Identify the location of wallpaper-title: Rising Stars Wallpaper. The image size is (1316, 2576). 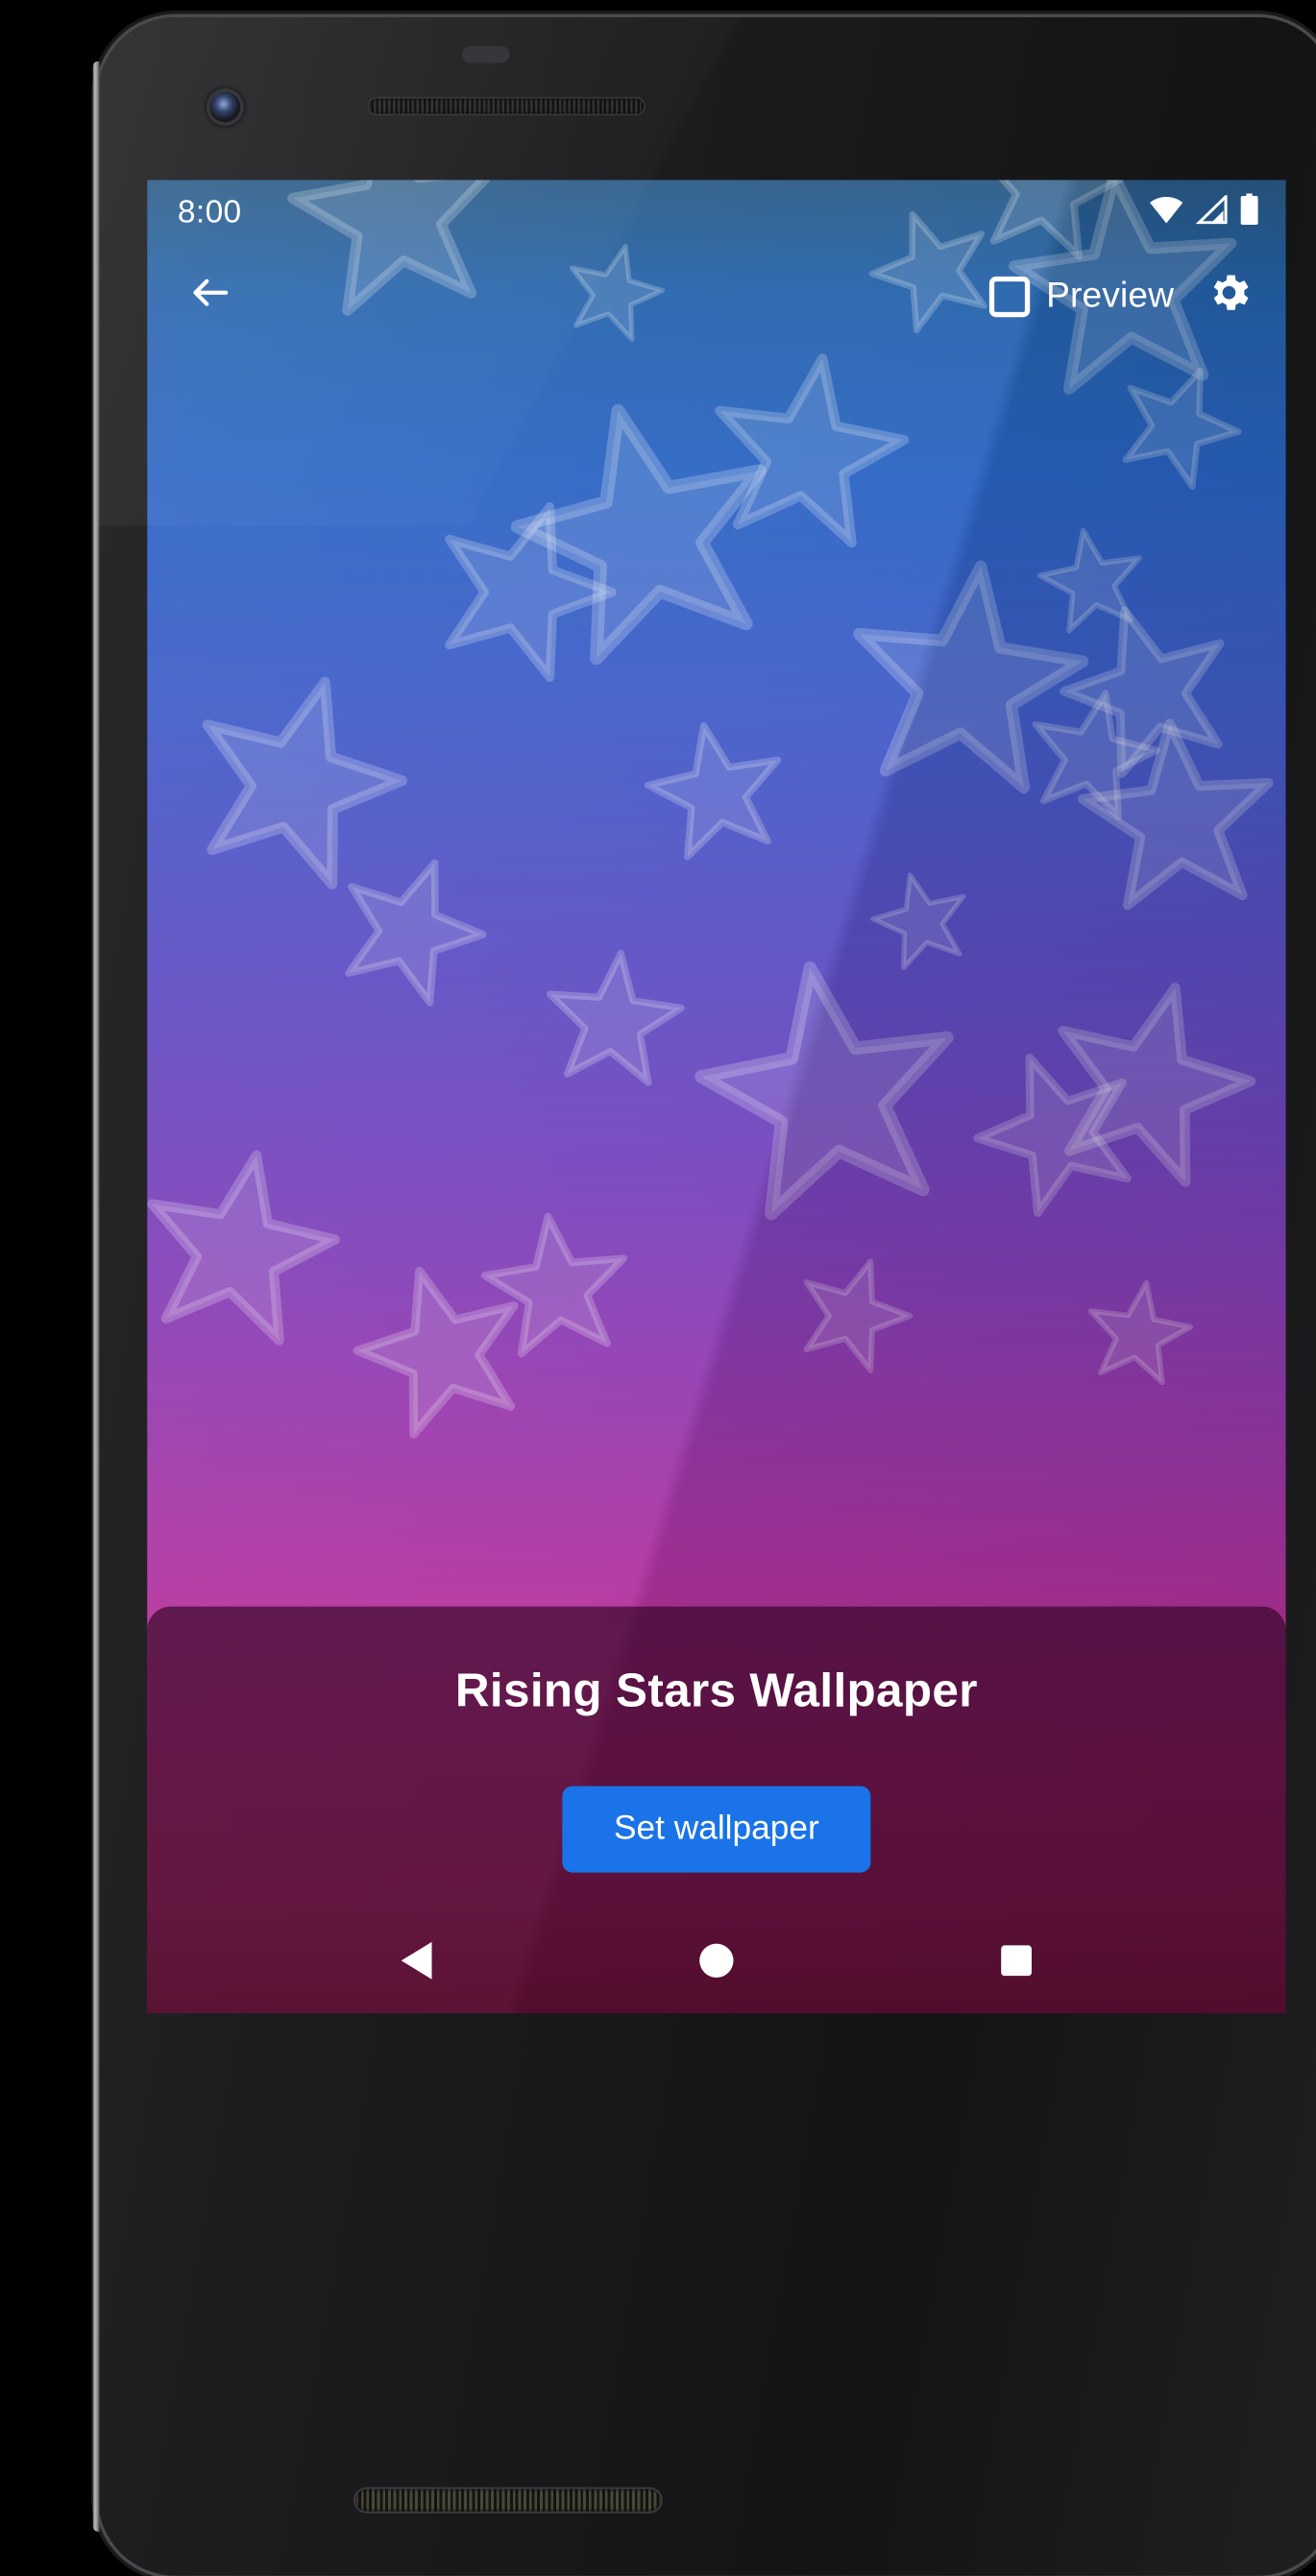
(716, 1690).